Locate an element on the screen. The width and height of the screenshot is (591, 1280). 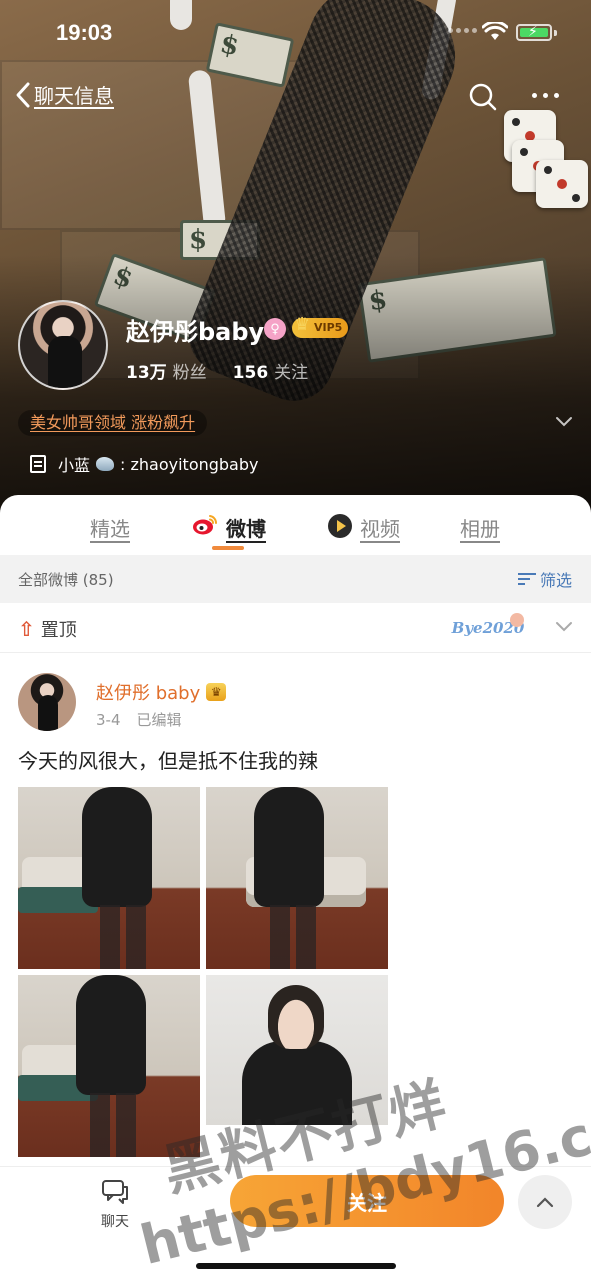
tab-featured: 精选 is located at coordinates (110, 527).